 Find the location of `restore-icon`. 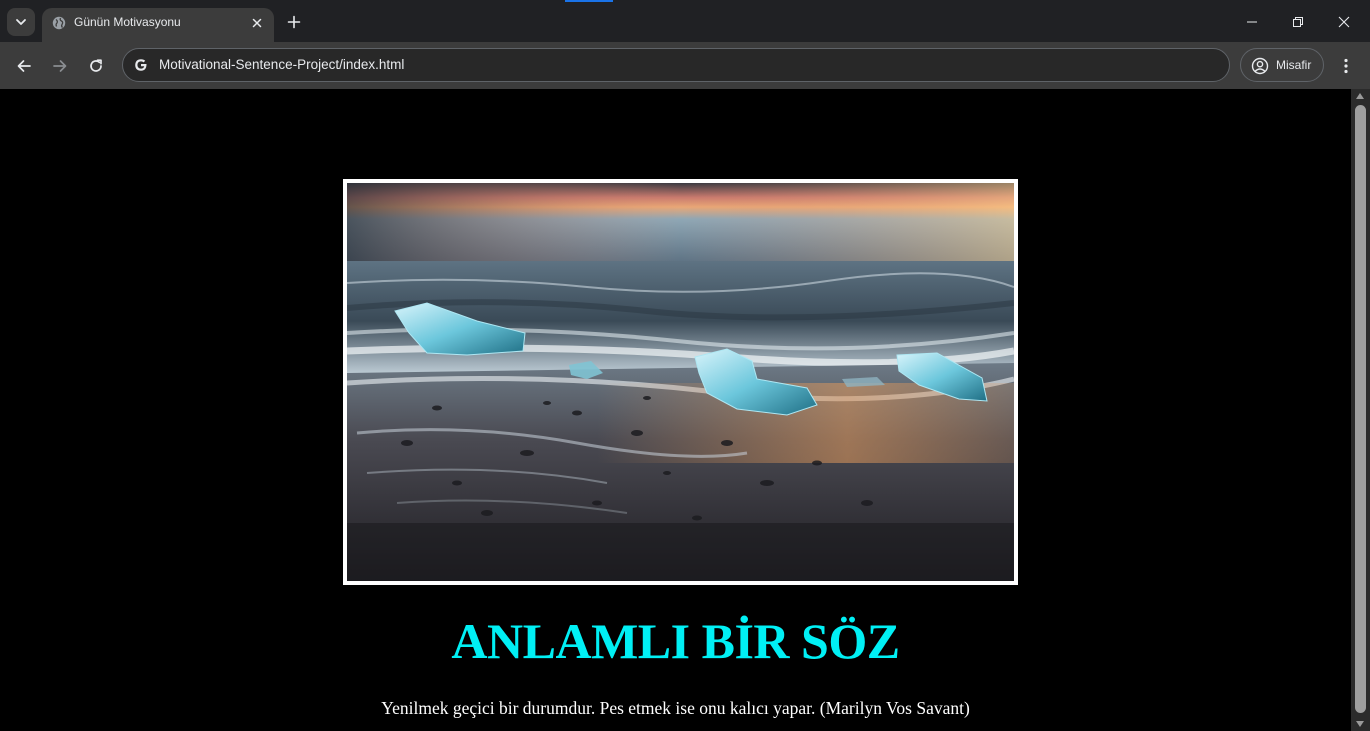

restore-icon is located at coordinates (1298, 22).